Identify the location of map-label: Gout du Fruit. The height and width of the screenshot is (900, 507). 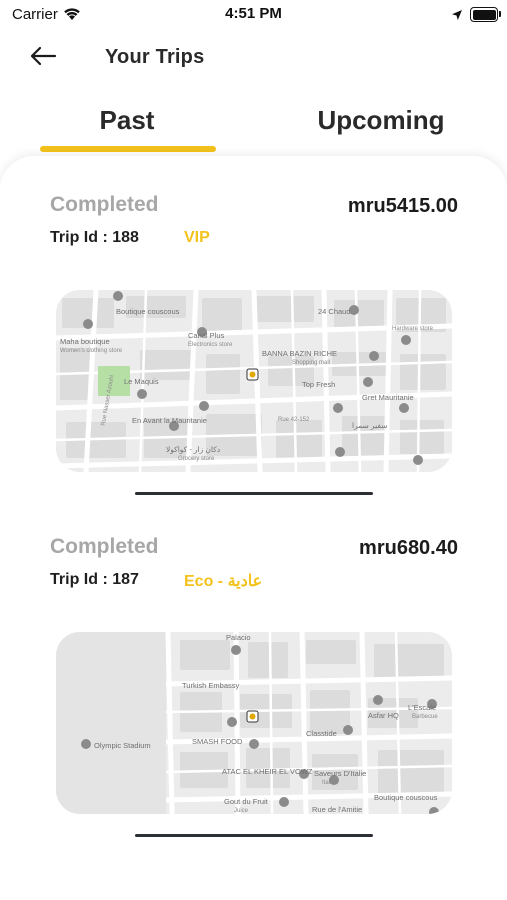
(246, 801).